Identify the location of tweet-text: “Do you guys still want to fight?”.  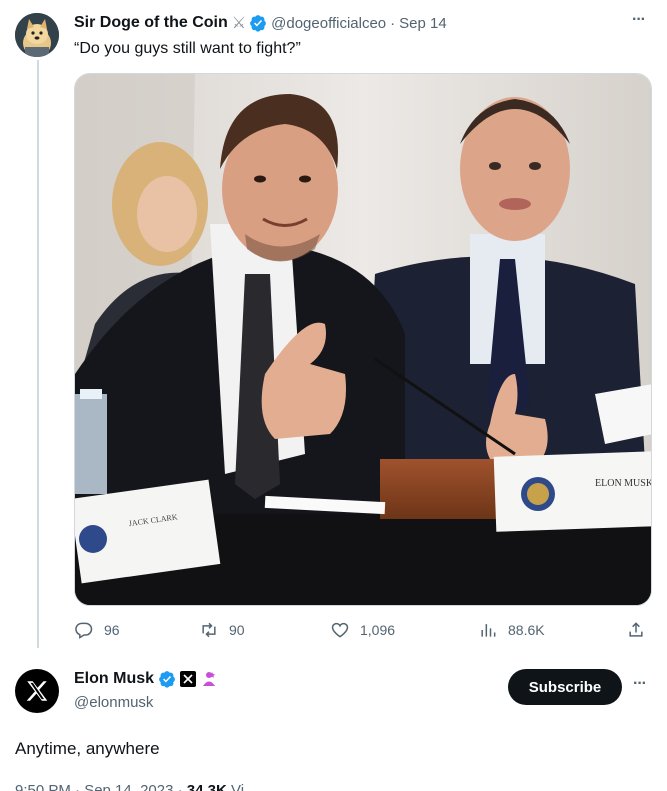
(187, 48).